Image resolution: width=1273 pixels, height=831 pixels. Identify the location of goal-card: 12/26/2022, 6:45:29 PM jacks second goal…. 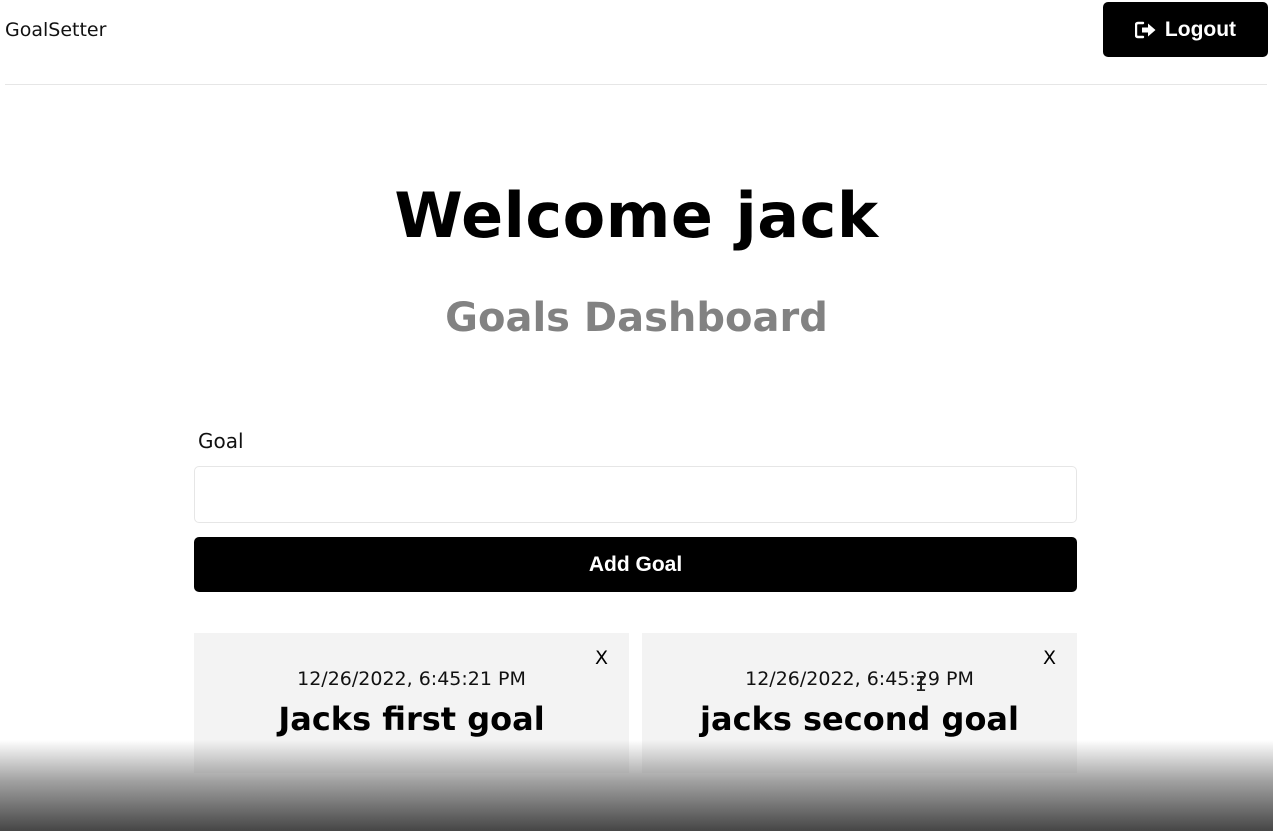
(859, 703).